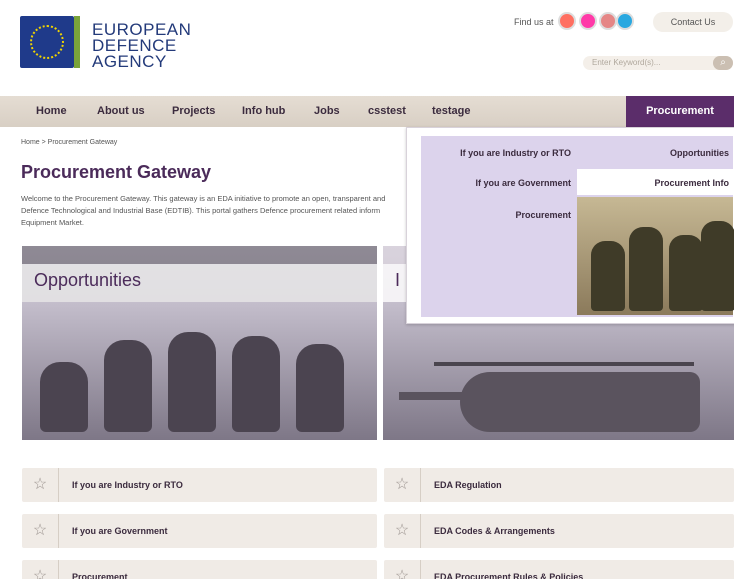  What do you see at coordinates (515, 153) in the screenshot?
I see `dropdown-item-industry-rto: If you are Industry or RTO` at bounding box center [515, 153].